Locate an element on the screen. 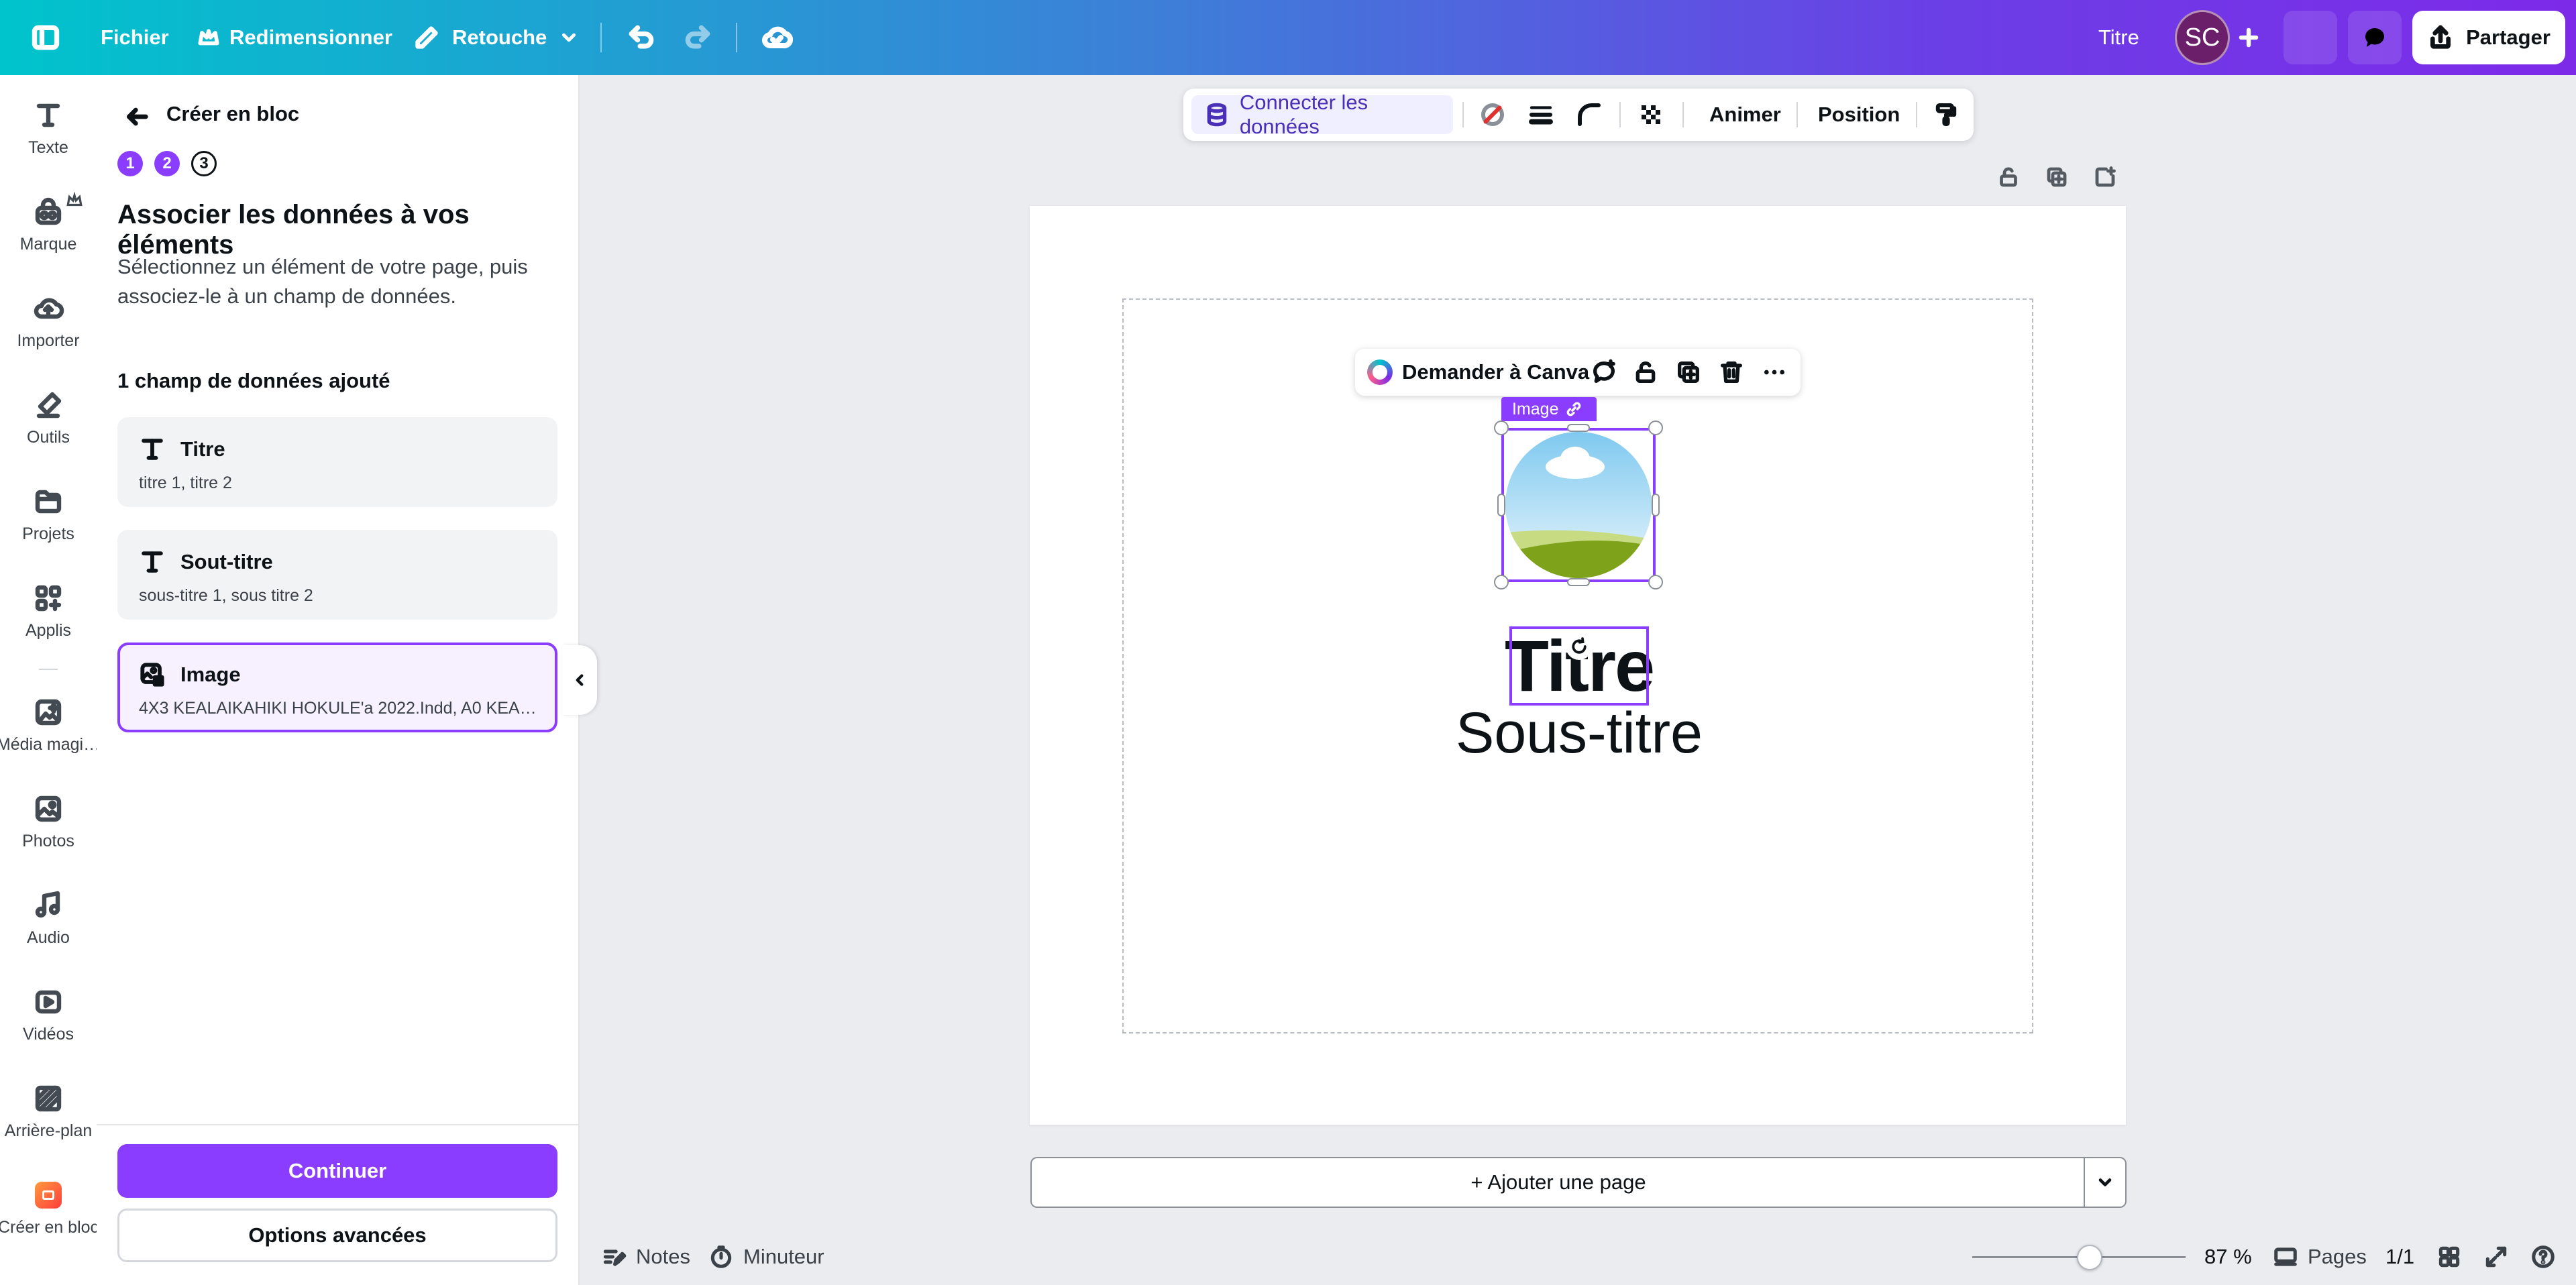 The height and width of the screenshot is (1285, 2576). delete-element-button is located at coordinates (1731, 372).